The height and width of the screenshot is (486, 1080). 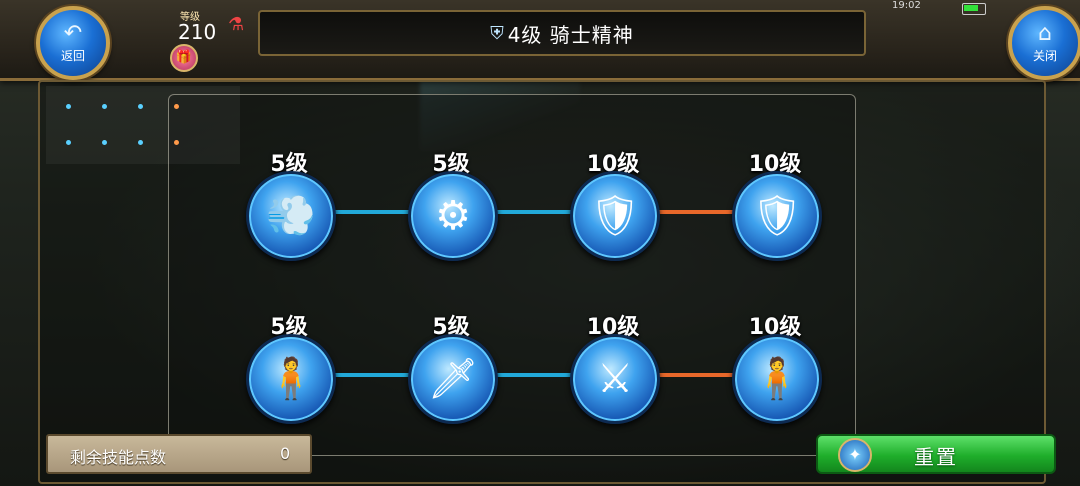 I want to click on gold-shield-icon: 🛡, so click(x=777, y=216).